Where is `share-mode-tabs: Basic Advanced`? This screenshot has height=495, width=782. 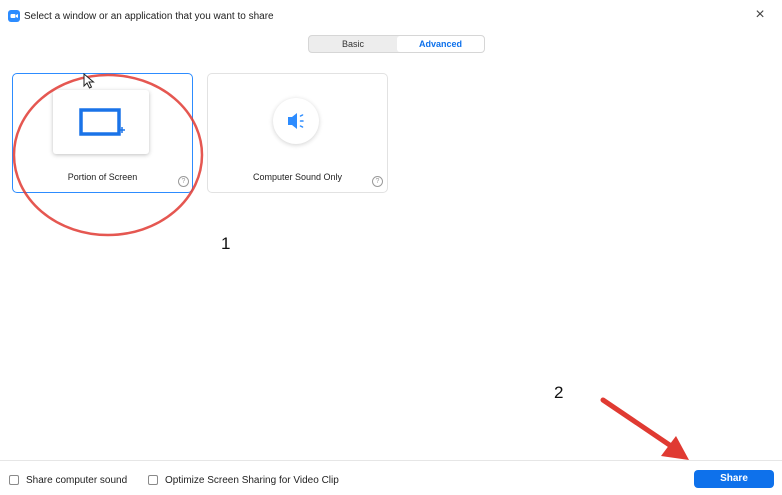
share-mode-tabs: Basic Advanced is located at coordinates (396, 44).